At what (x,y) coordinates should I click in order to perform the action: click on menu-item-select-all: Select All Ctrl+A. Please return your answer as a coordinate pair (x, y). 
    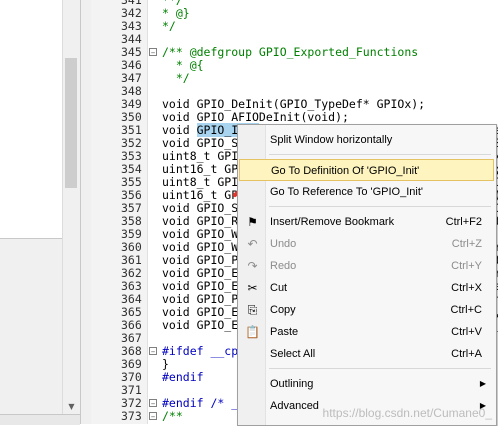
    Looking at the image, I should click on (366, 354).